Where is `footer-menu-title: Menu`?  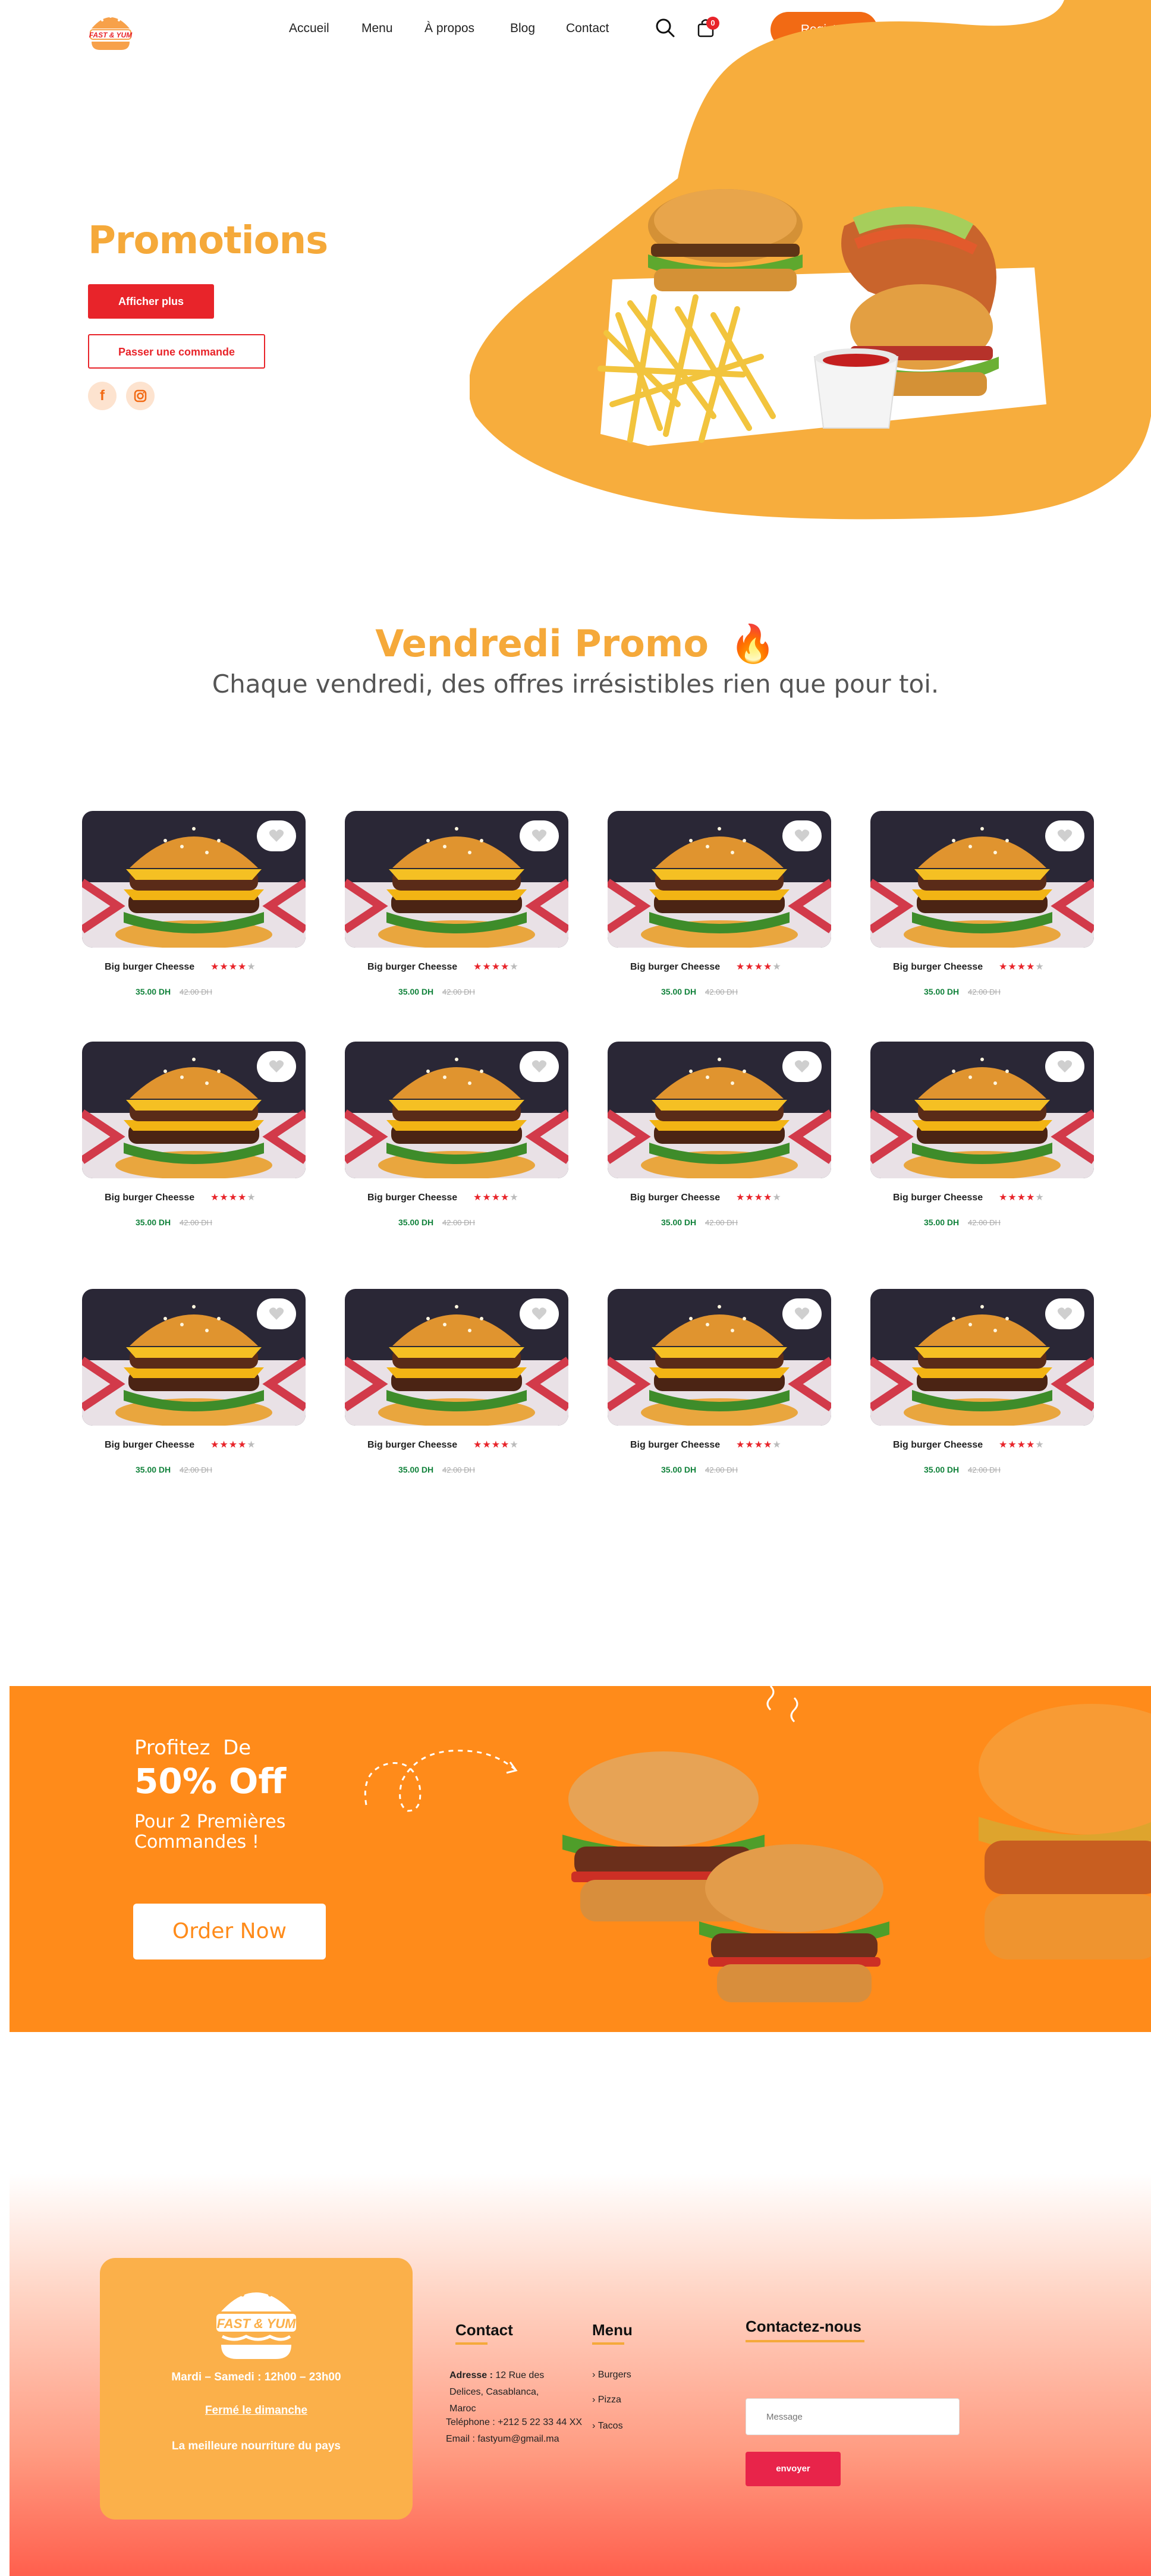
footer-menu-title: Menu is located at coordinates (612, 2330).